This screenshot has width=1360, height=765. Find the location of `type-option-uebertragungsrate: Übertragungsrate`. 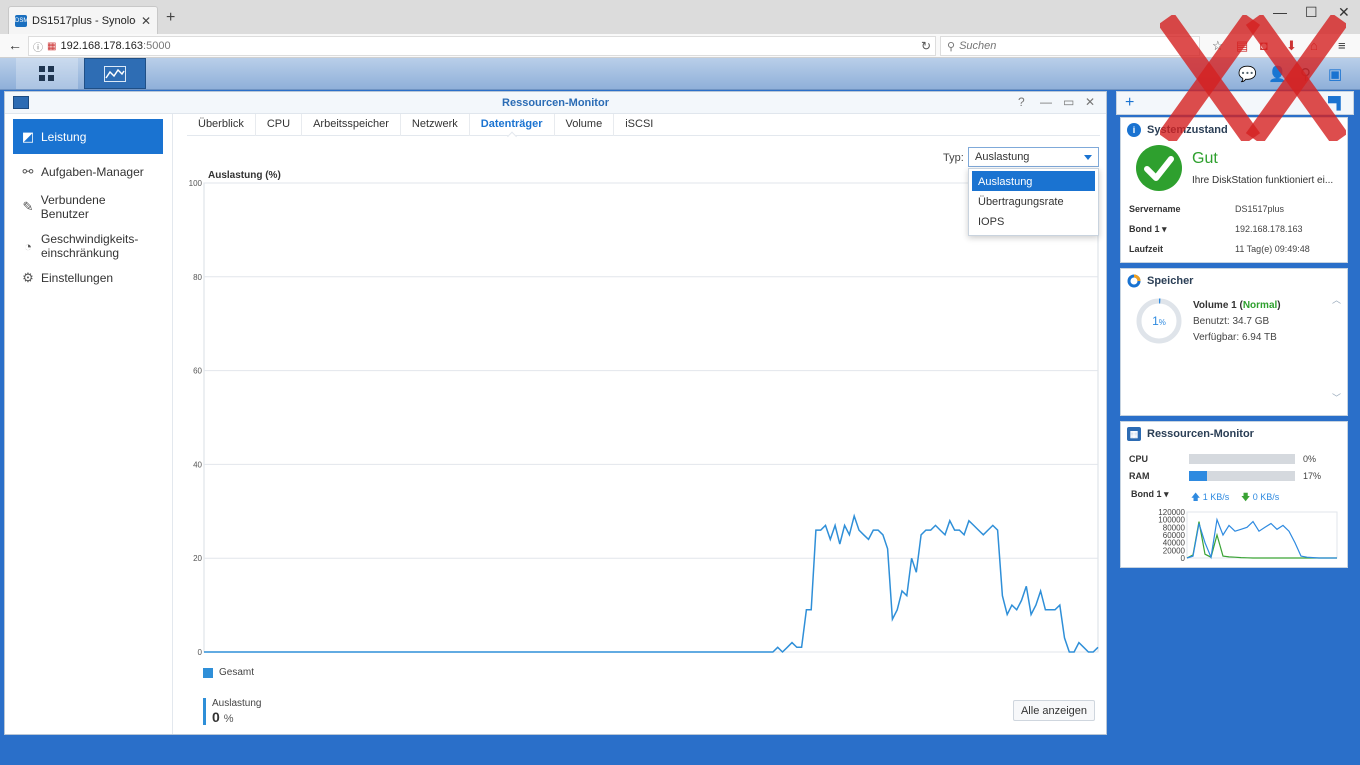

type-option-uebertragungsrate: Übertragungsrate is located at coordinates (1033, 201).